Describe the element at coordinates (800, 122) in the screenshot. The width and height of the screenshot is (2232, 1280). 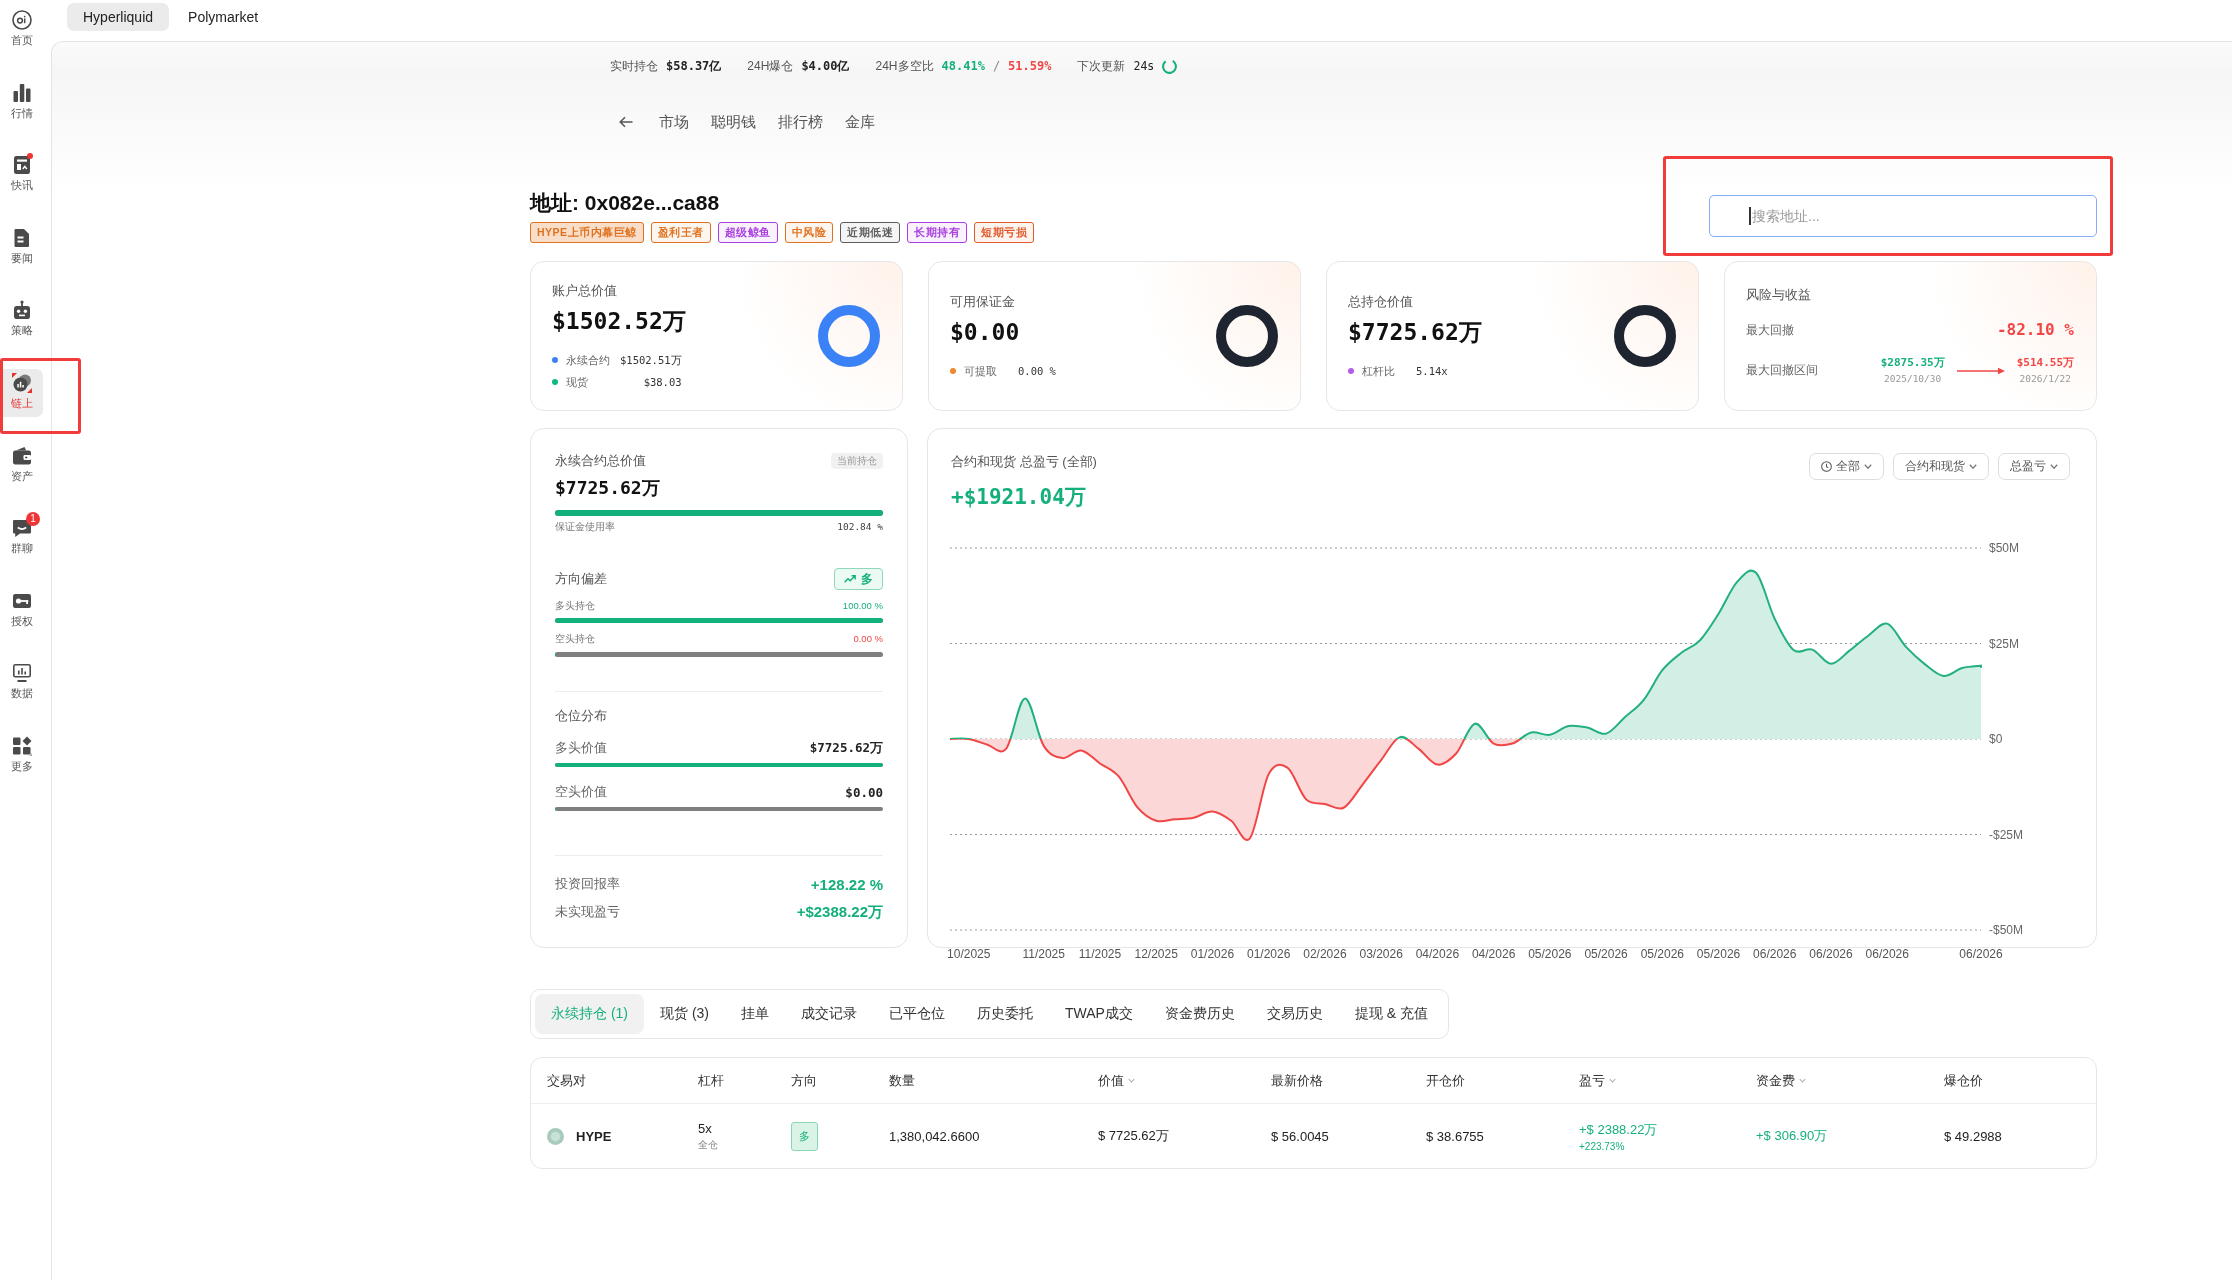
I see `nav-link: 排行榜` at that location.